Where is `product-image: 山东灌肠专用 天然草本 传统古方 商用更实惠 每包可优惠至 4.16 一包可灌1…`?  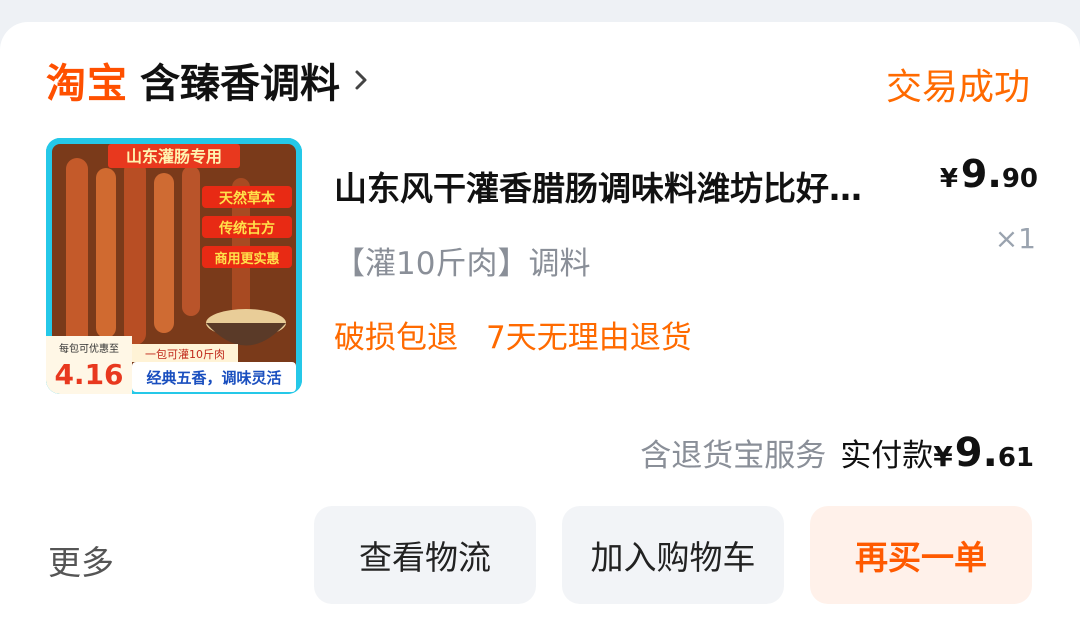 product-image: 山东灌肠专用 天然草本 传统古方 商用更实惠 每包可优惠至 4.16 一包可灌1… is located at coordinates (174, 266).